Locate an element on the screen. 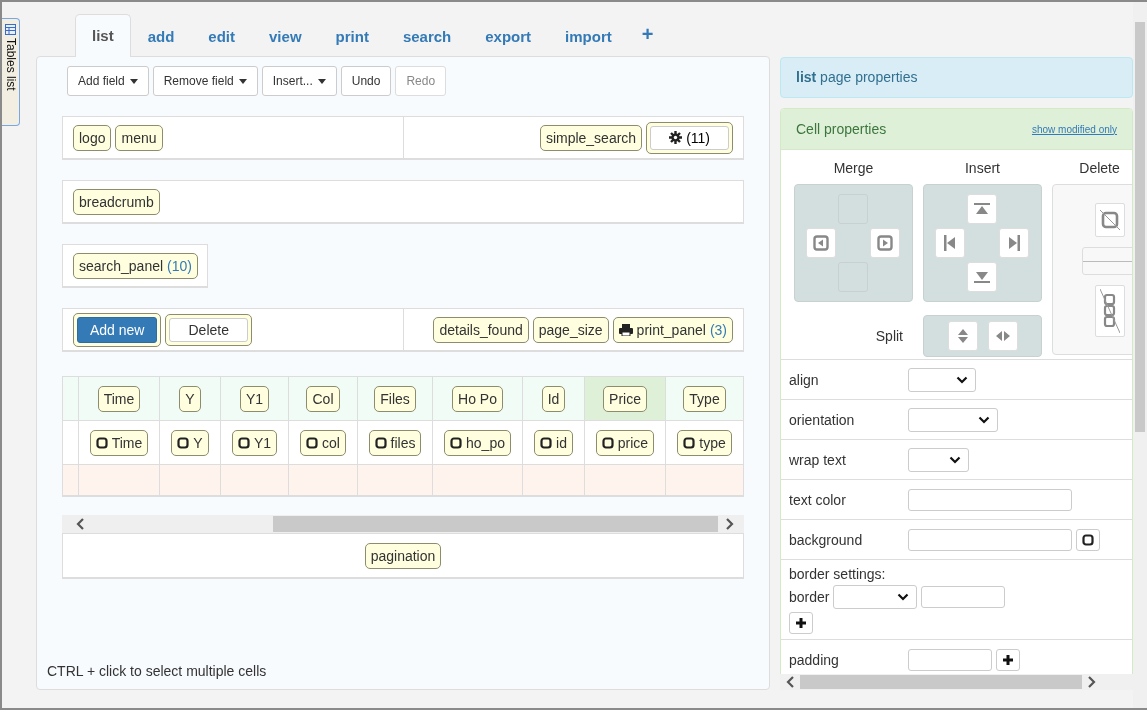  add-border-button is located at coordinates (801, 622).